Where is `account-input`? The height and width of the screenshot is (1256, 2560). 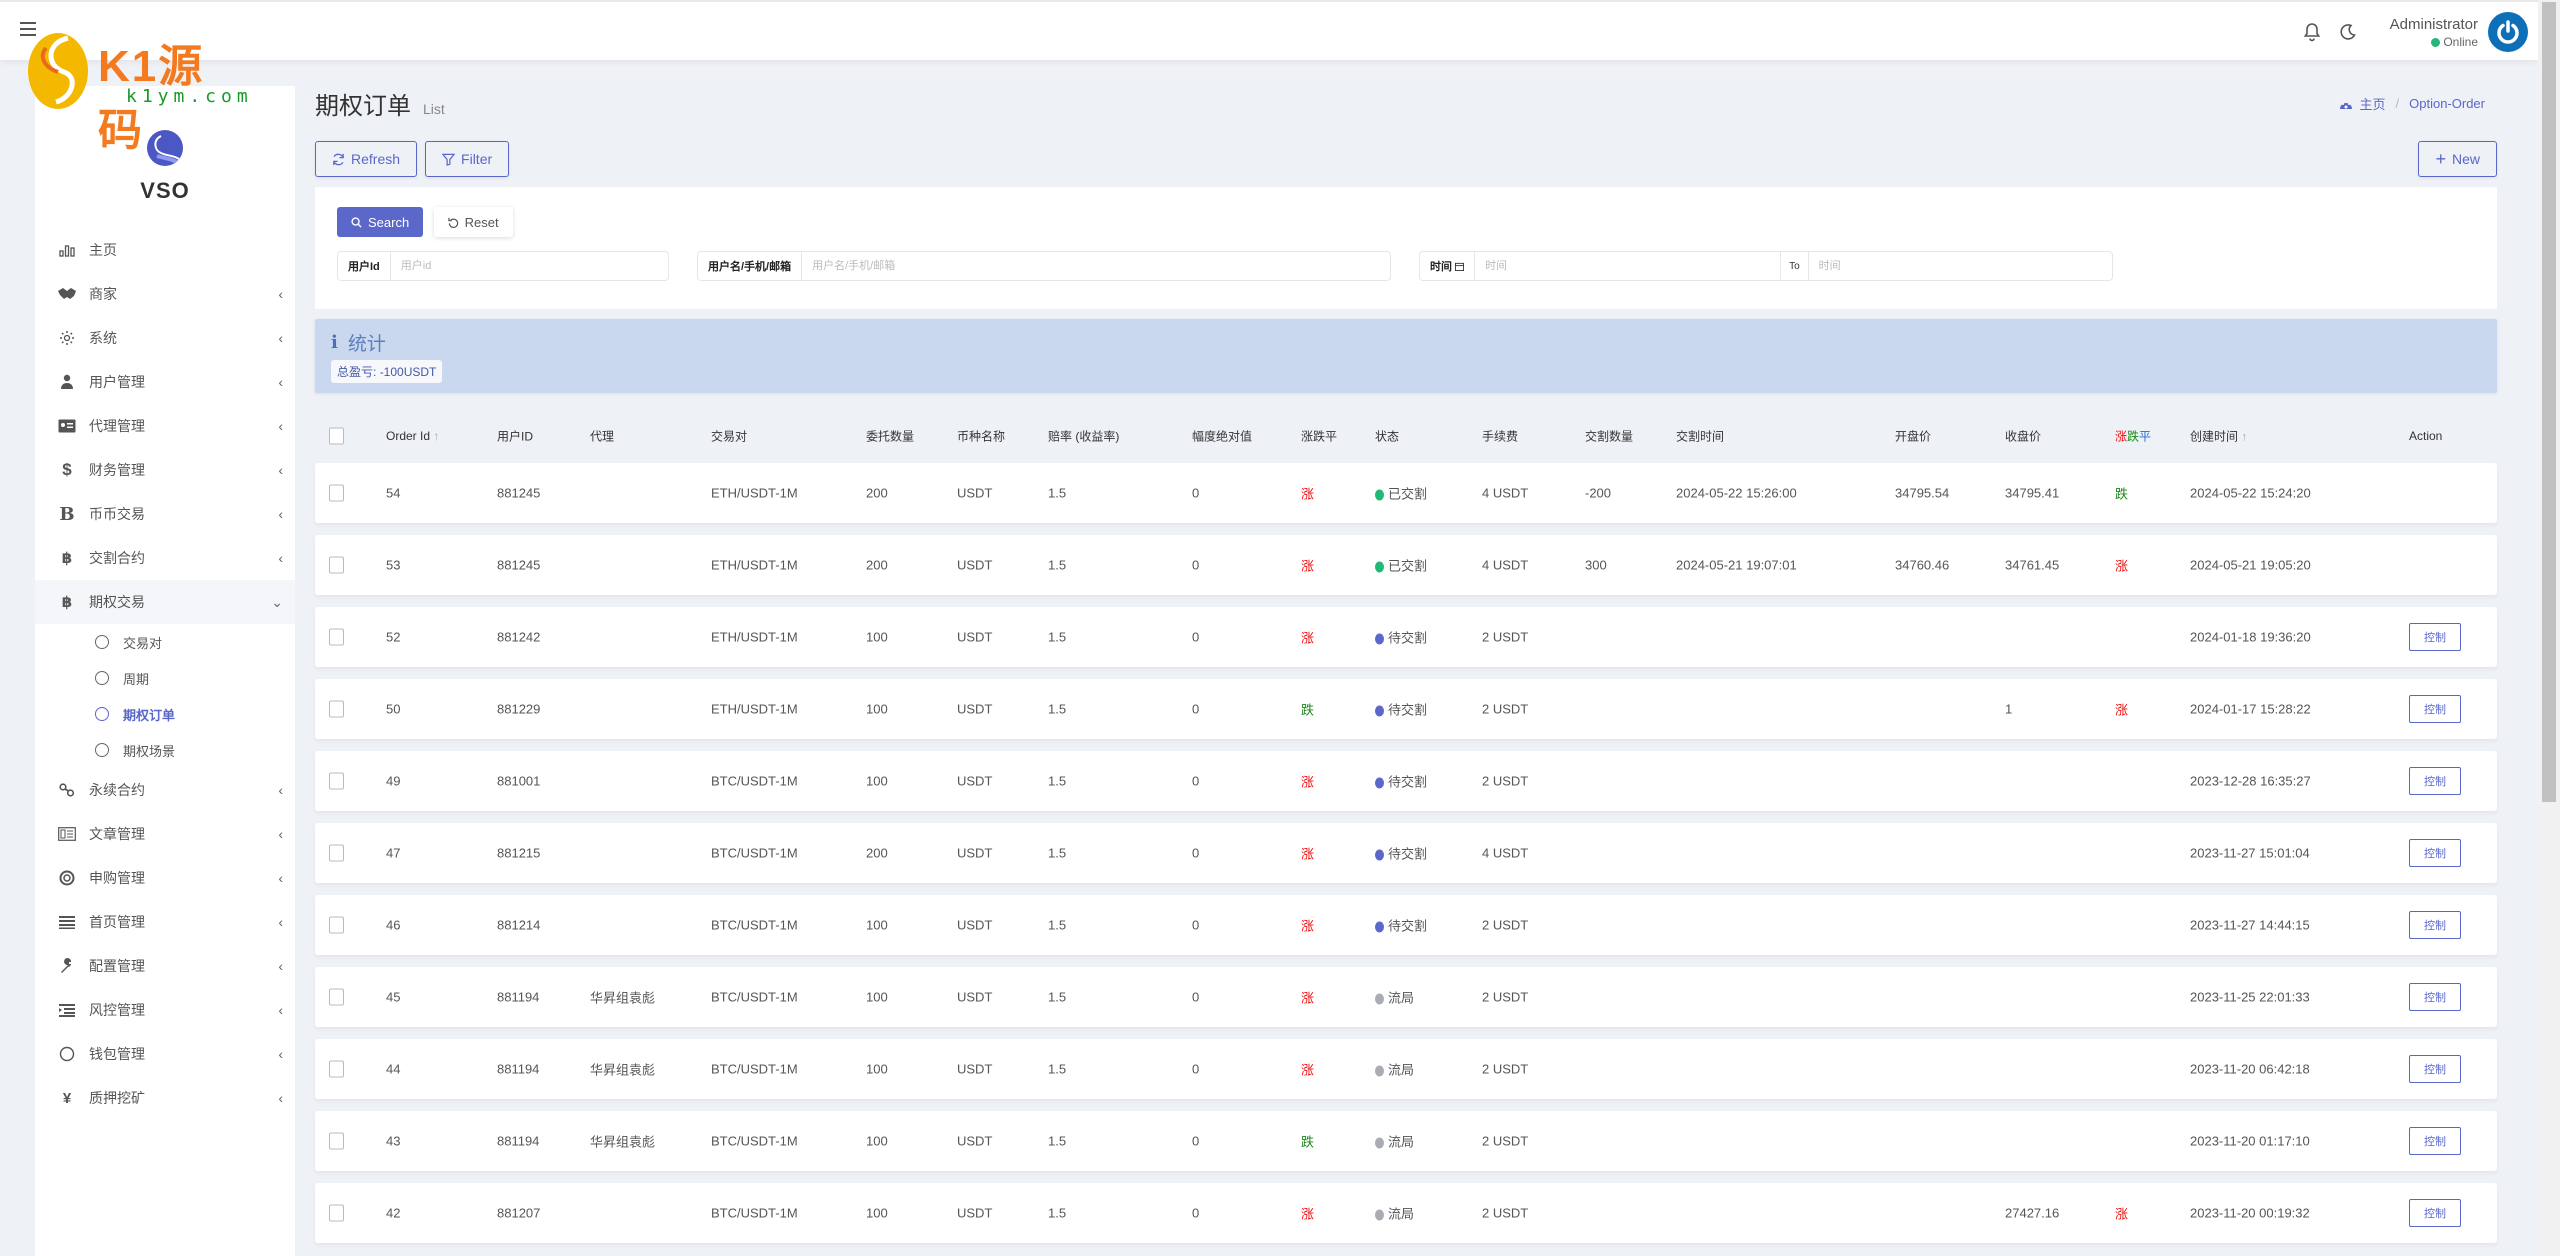 account-input is located at coordinates (1096, 266).